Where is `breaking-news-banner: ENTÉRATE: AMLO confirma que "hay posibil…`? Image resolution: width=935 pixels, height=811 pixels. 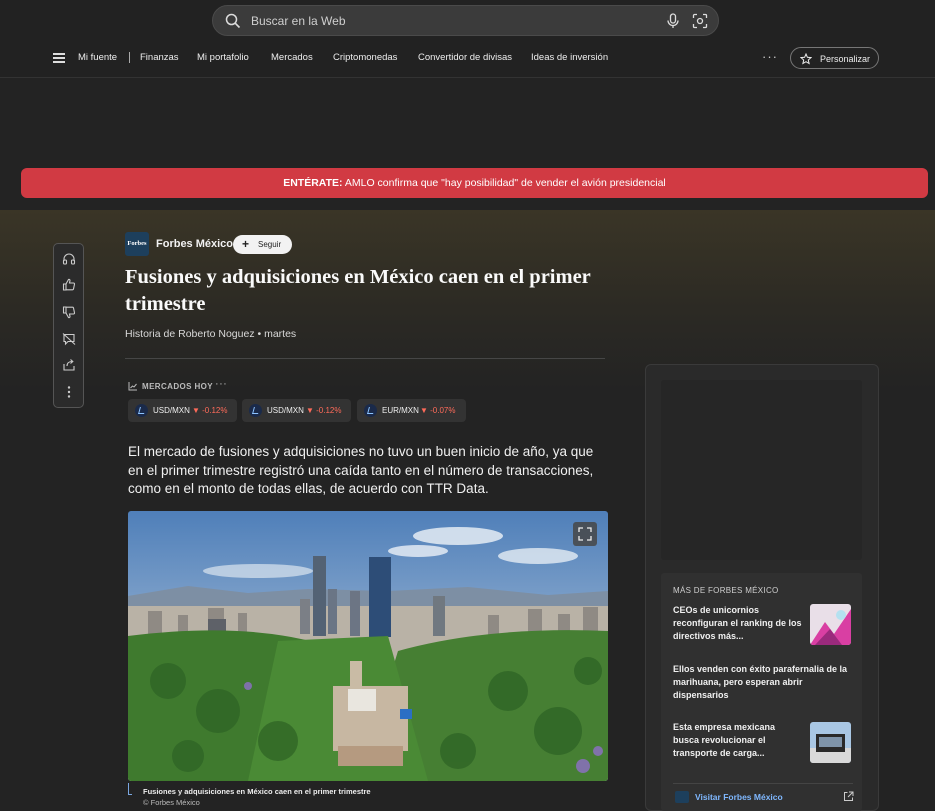
breaking-news-banner: ENTÉRATE: AMLO confirma que "hay posibil… is located at coordinates (474, 183).